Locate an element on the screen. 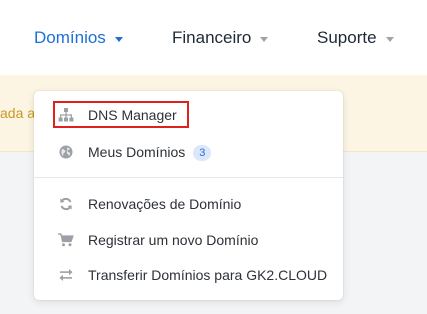  sitemap-icon is located at coordinates (66, 115).